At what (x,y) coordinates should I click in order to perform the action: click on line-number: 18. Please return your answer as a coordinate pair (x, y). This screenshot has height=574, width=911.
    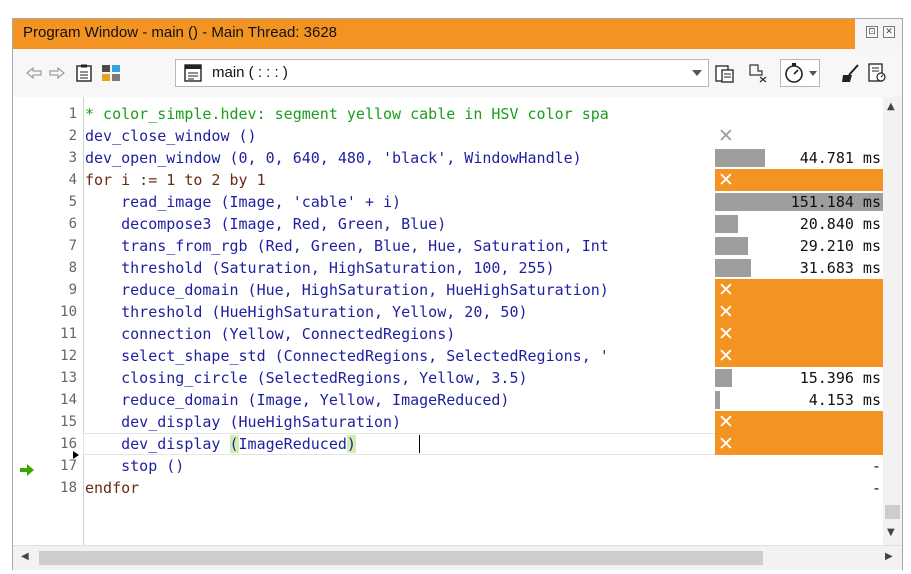
    Looking at the image, I should click on (68, 488).